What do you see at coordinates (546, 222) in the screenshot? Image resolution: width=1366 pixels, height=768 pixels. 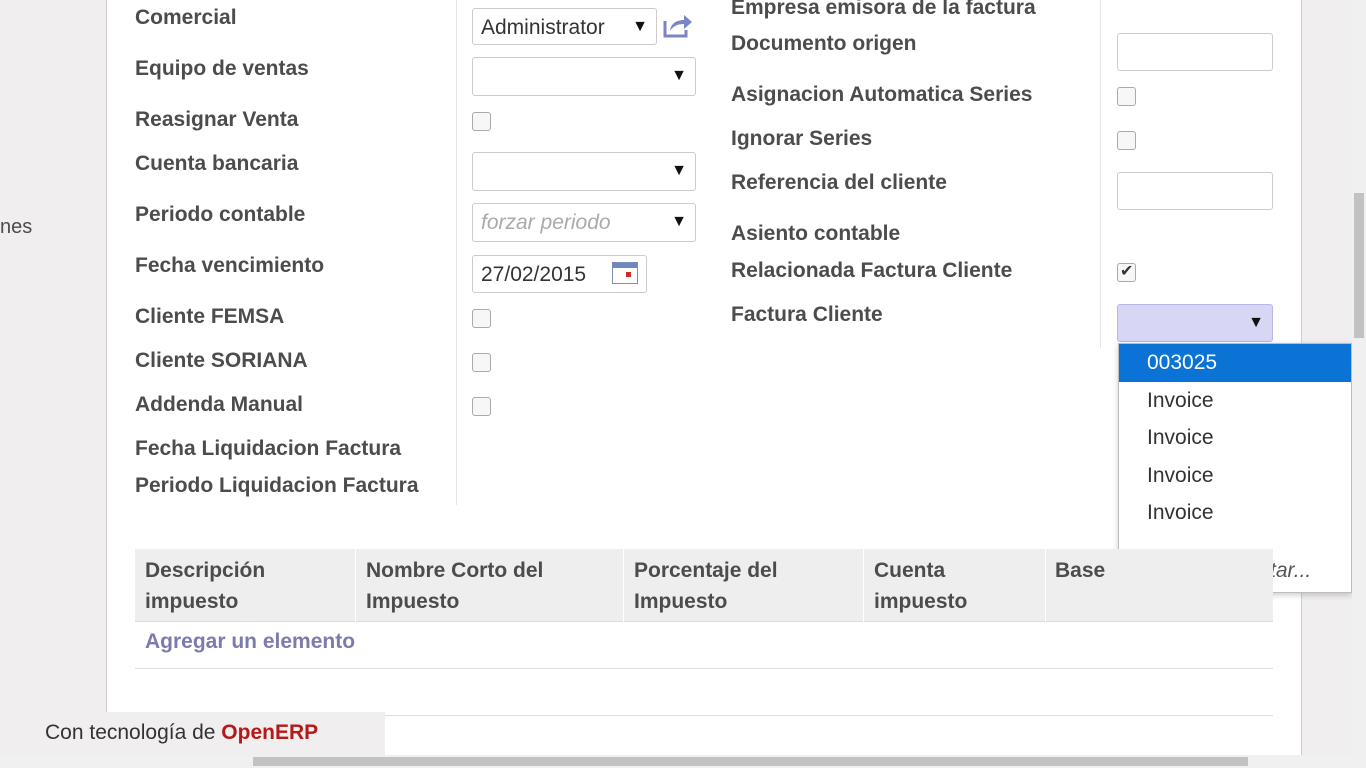 I see `periodo-placeholder: forzar periodo` at bounding box center [546, 222].